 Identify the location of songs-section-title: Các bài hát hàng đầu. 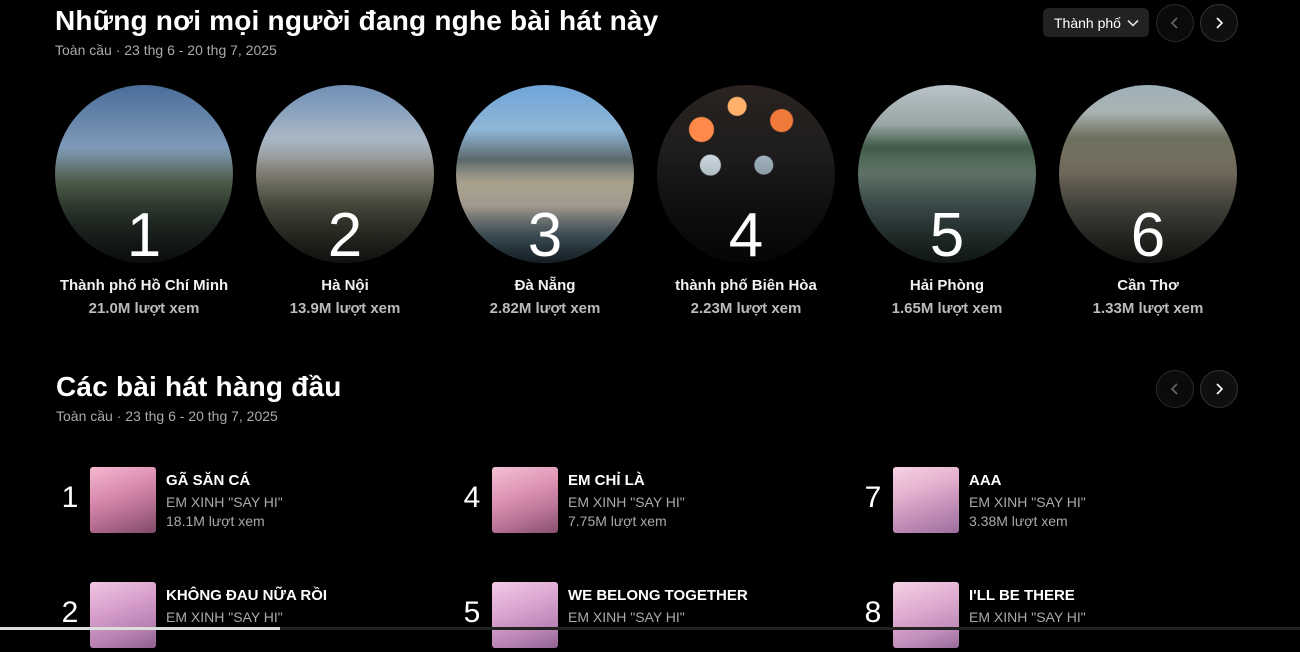
(199, 386).